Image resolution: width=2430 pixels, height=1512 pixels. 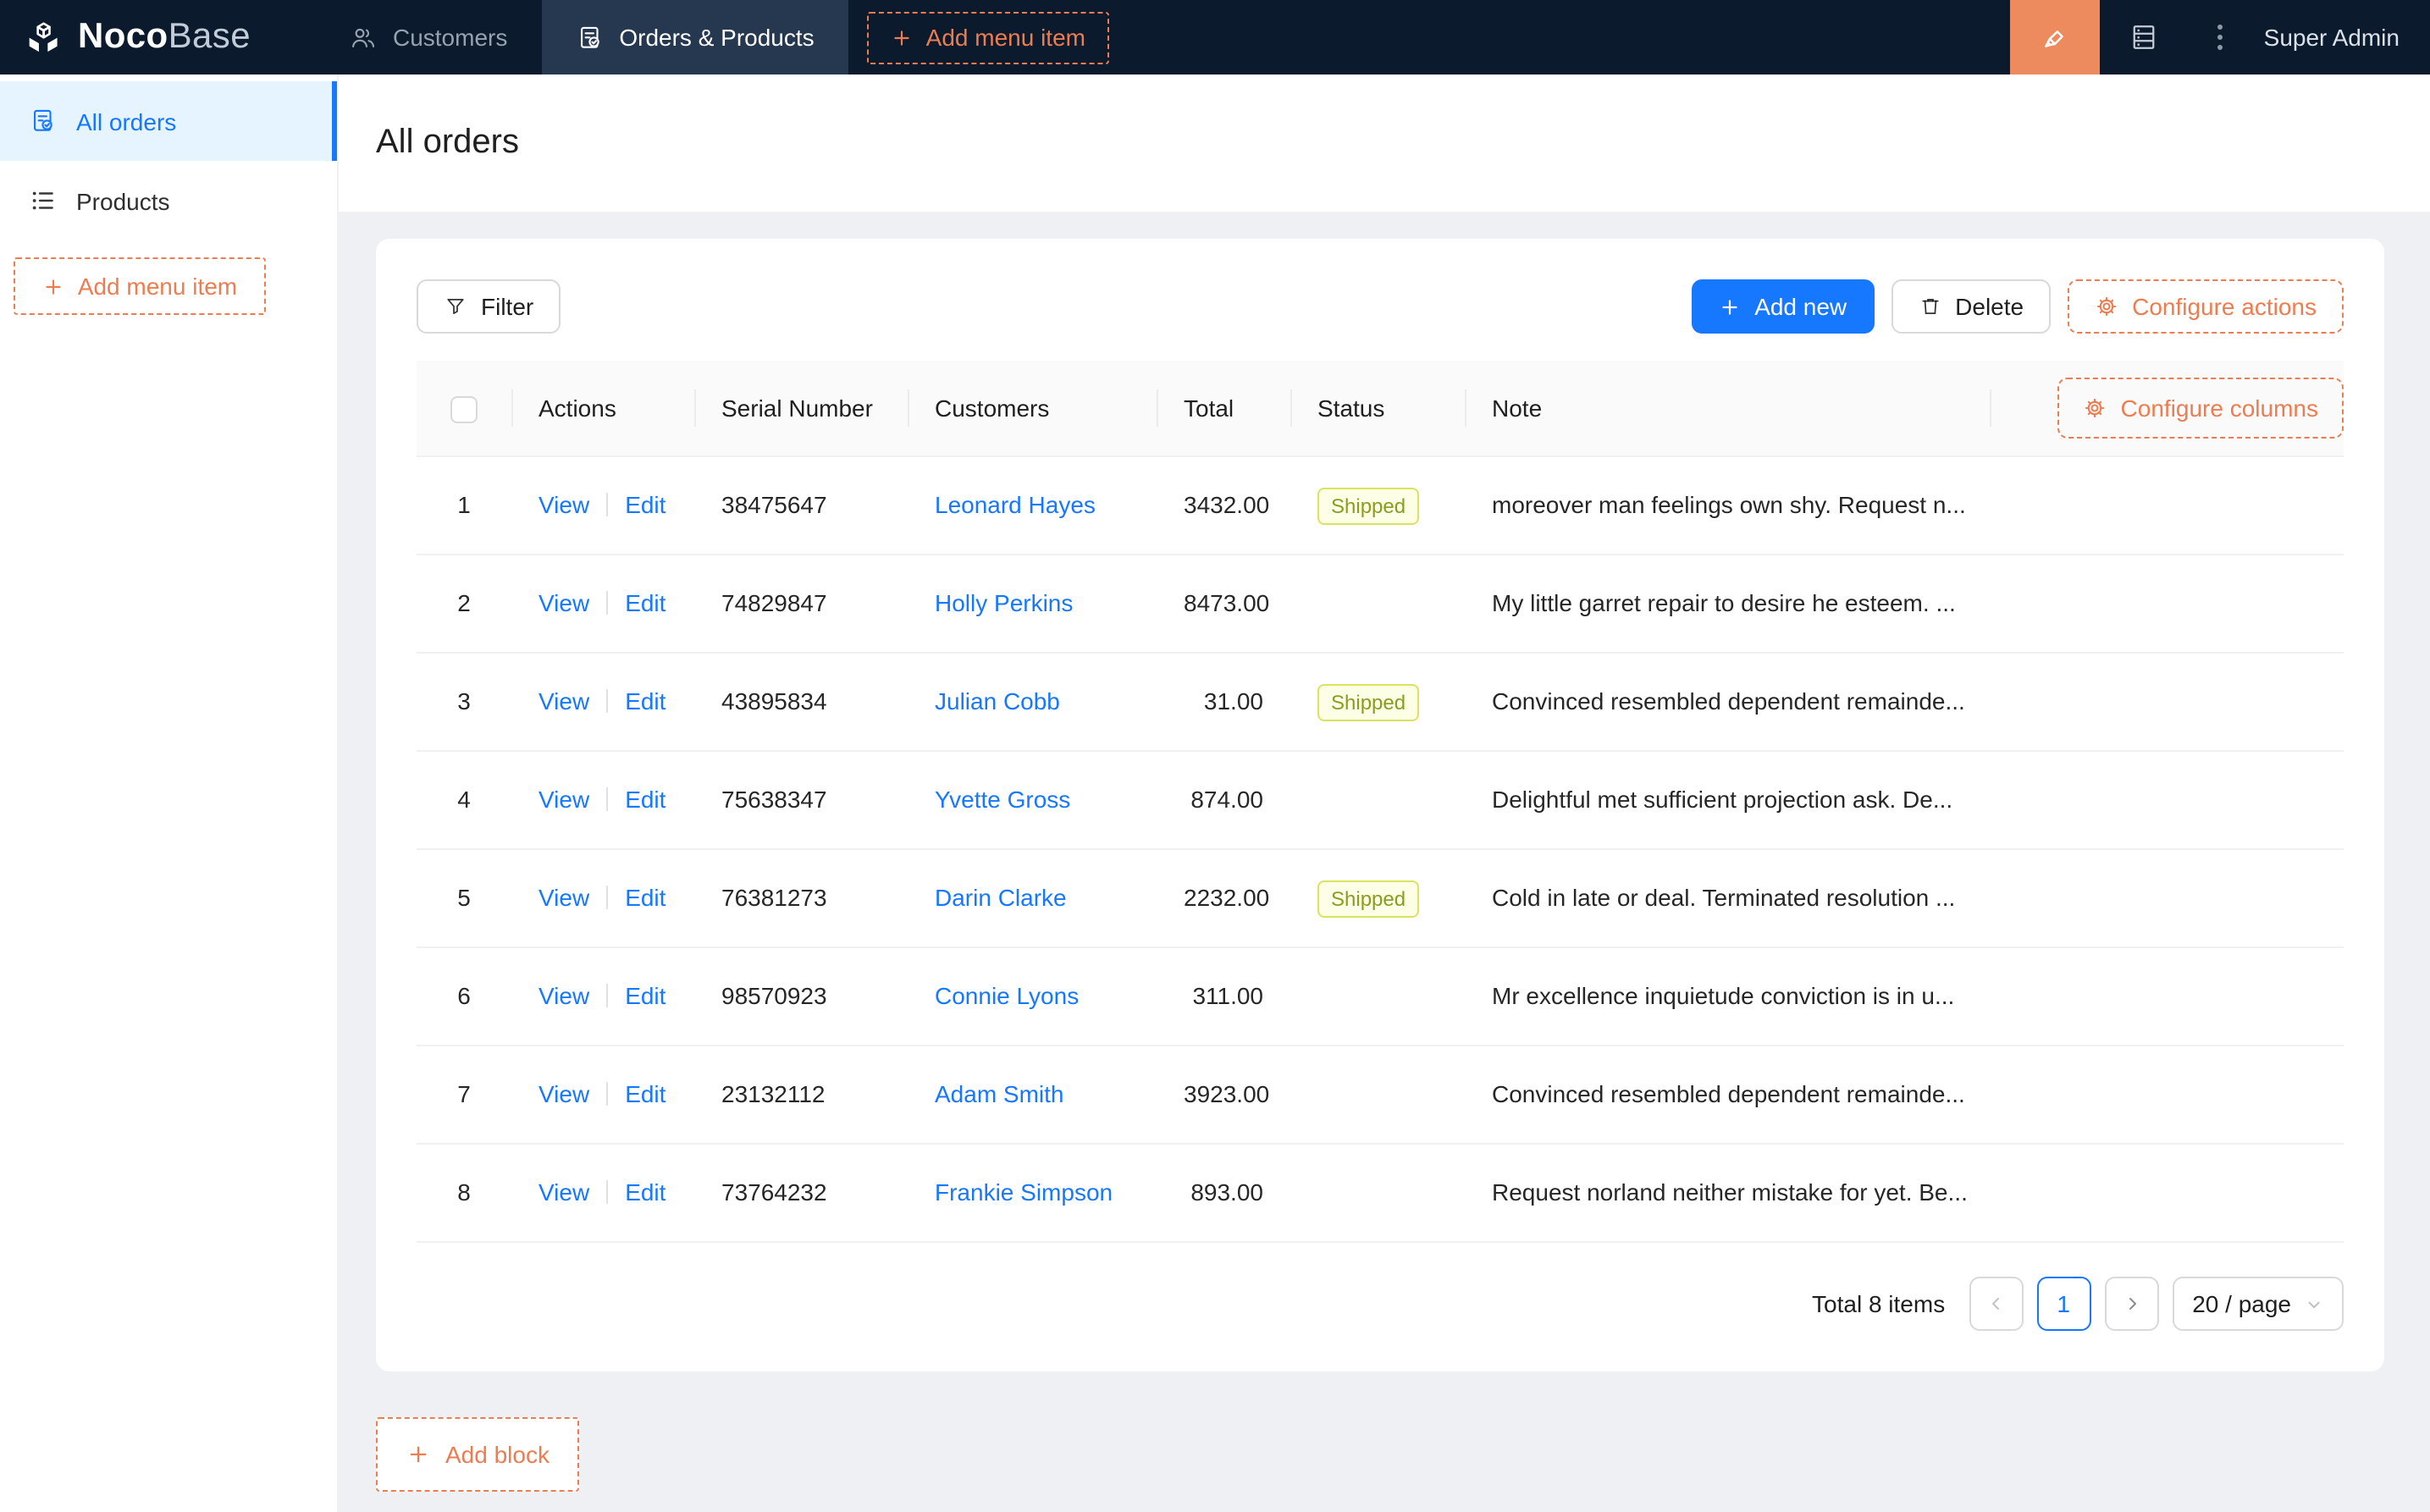 I want to click on customer-link: Leonard Hayes, so click(x=1016, y=504).